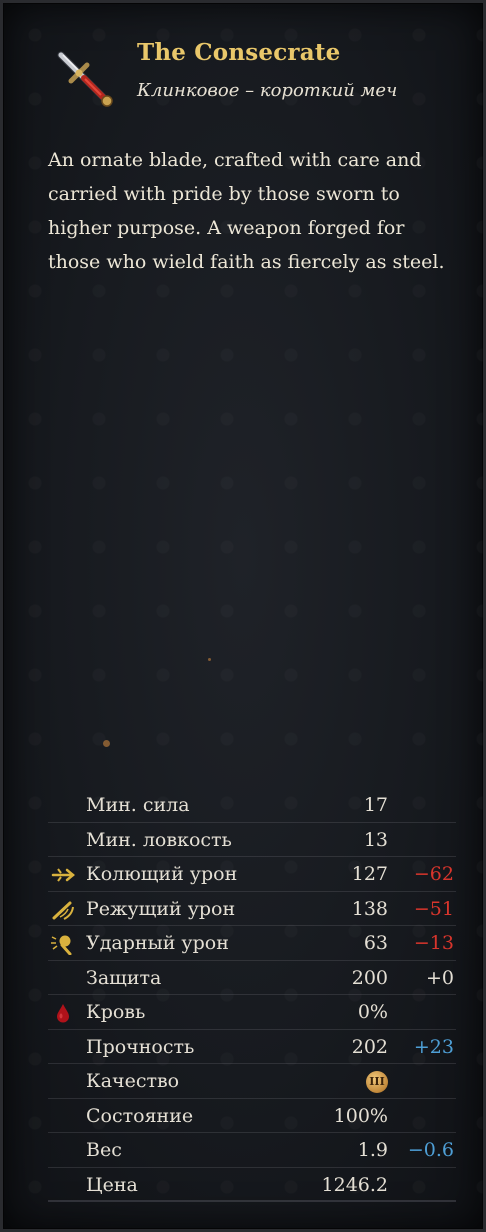 The image size is (486, 1232). What do you see at coordinates (63, 875) in the screenshot?
I see `pierce-icon` at bounding box center [63, 875].